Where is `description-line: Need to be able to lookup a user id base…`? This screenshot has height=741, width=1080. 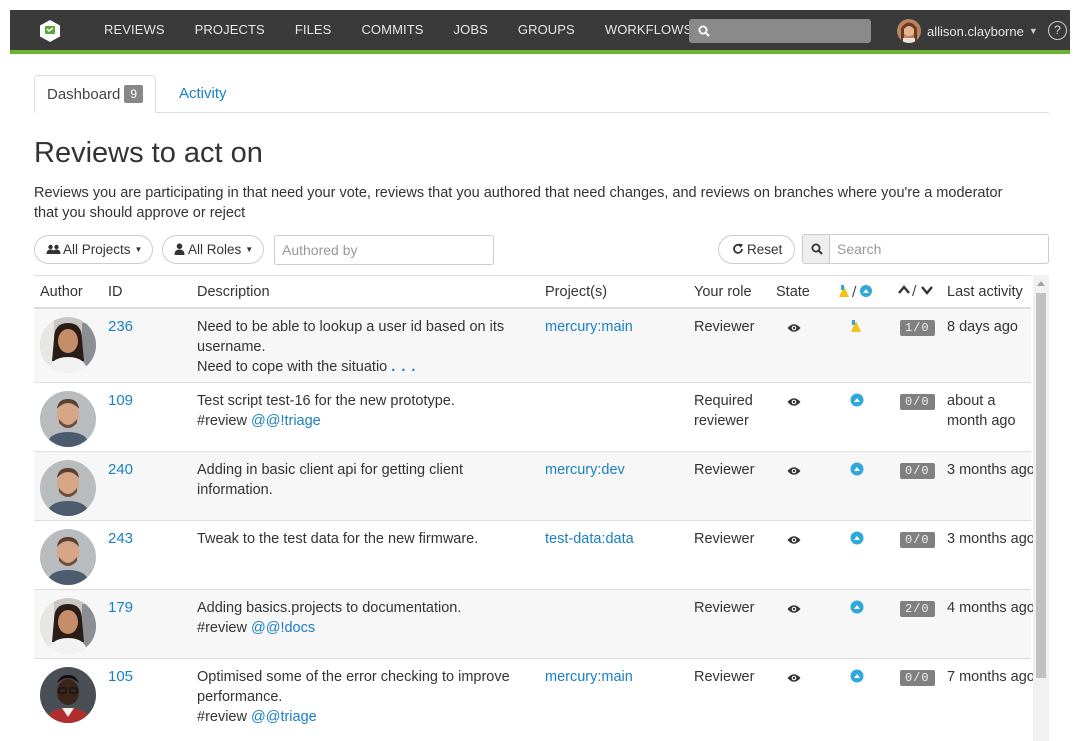 description-line: Need to be able to lookup a user id base… is located at coordinates (351, 337).